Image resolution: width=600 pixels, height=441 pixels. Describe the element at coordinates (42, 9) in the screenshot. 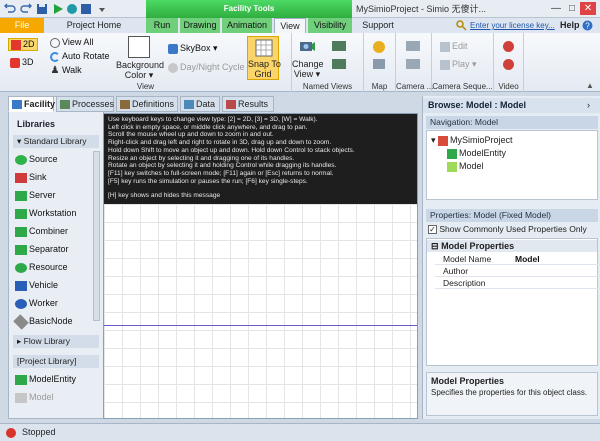

I see `save-icon` at that location.